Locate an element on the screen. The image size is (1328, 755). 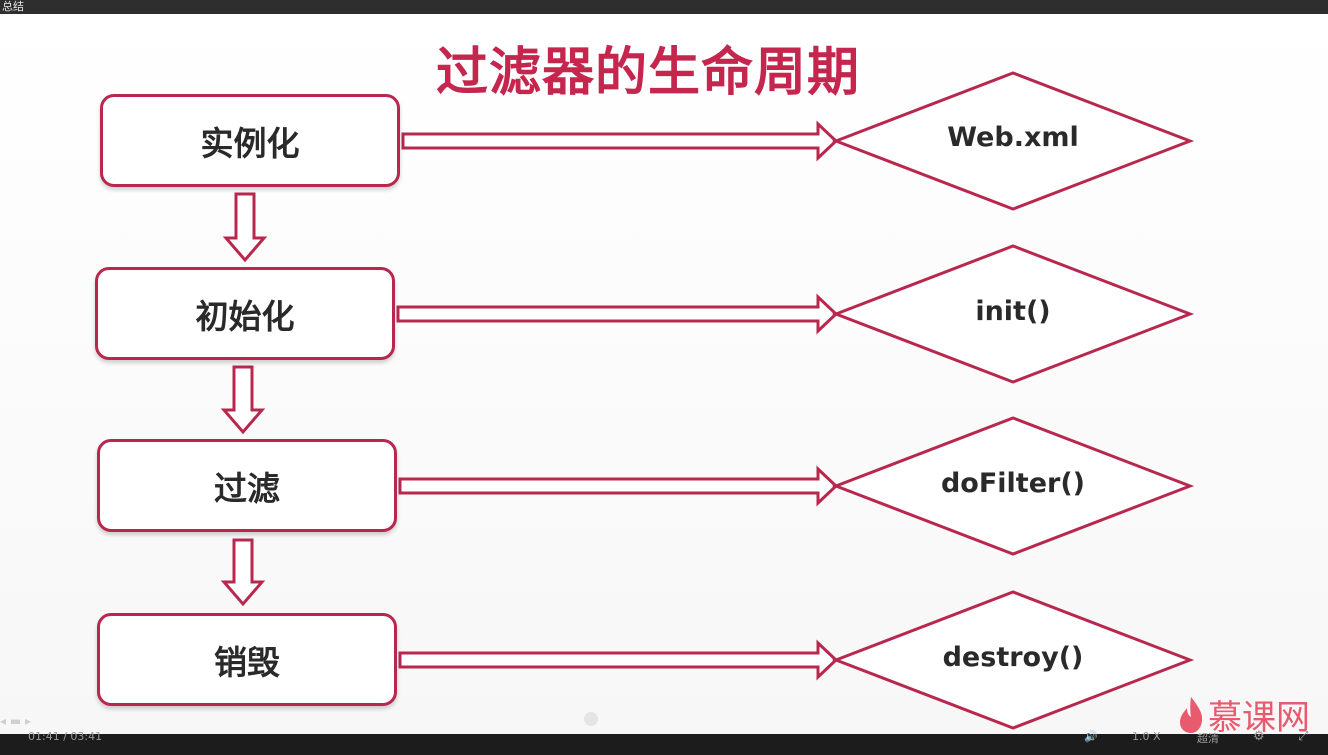
stage-label: 初始化 is located at coordinates (245, 316).